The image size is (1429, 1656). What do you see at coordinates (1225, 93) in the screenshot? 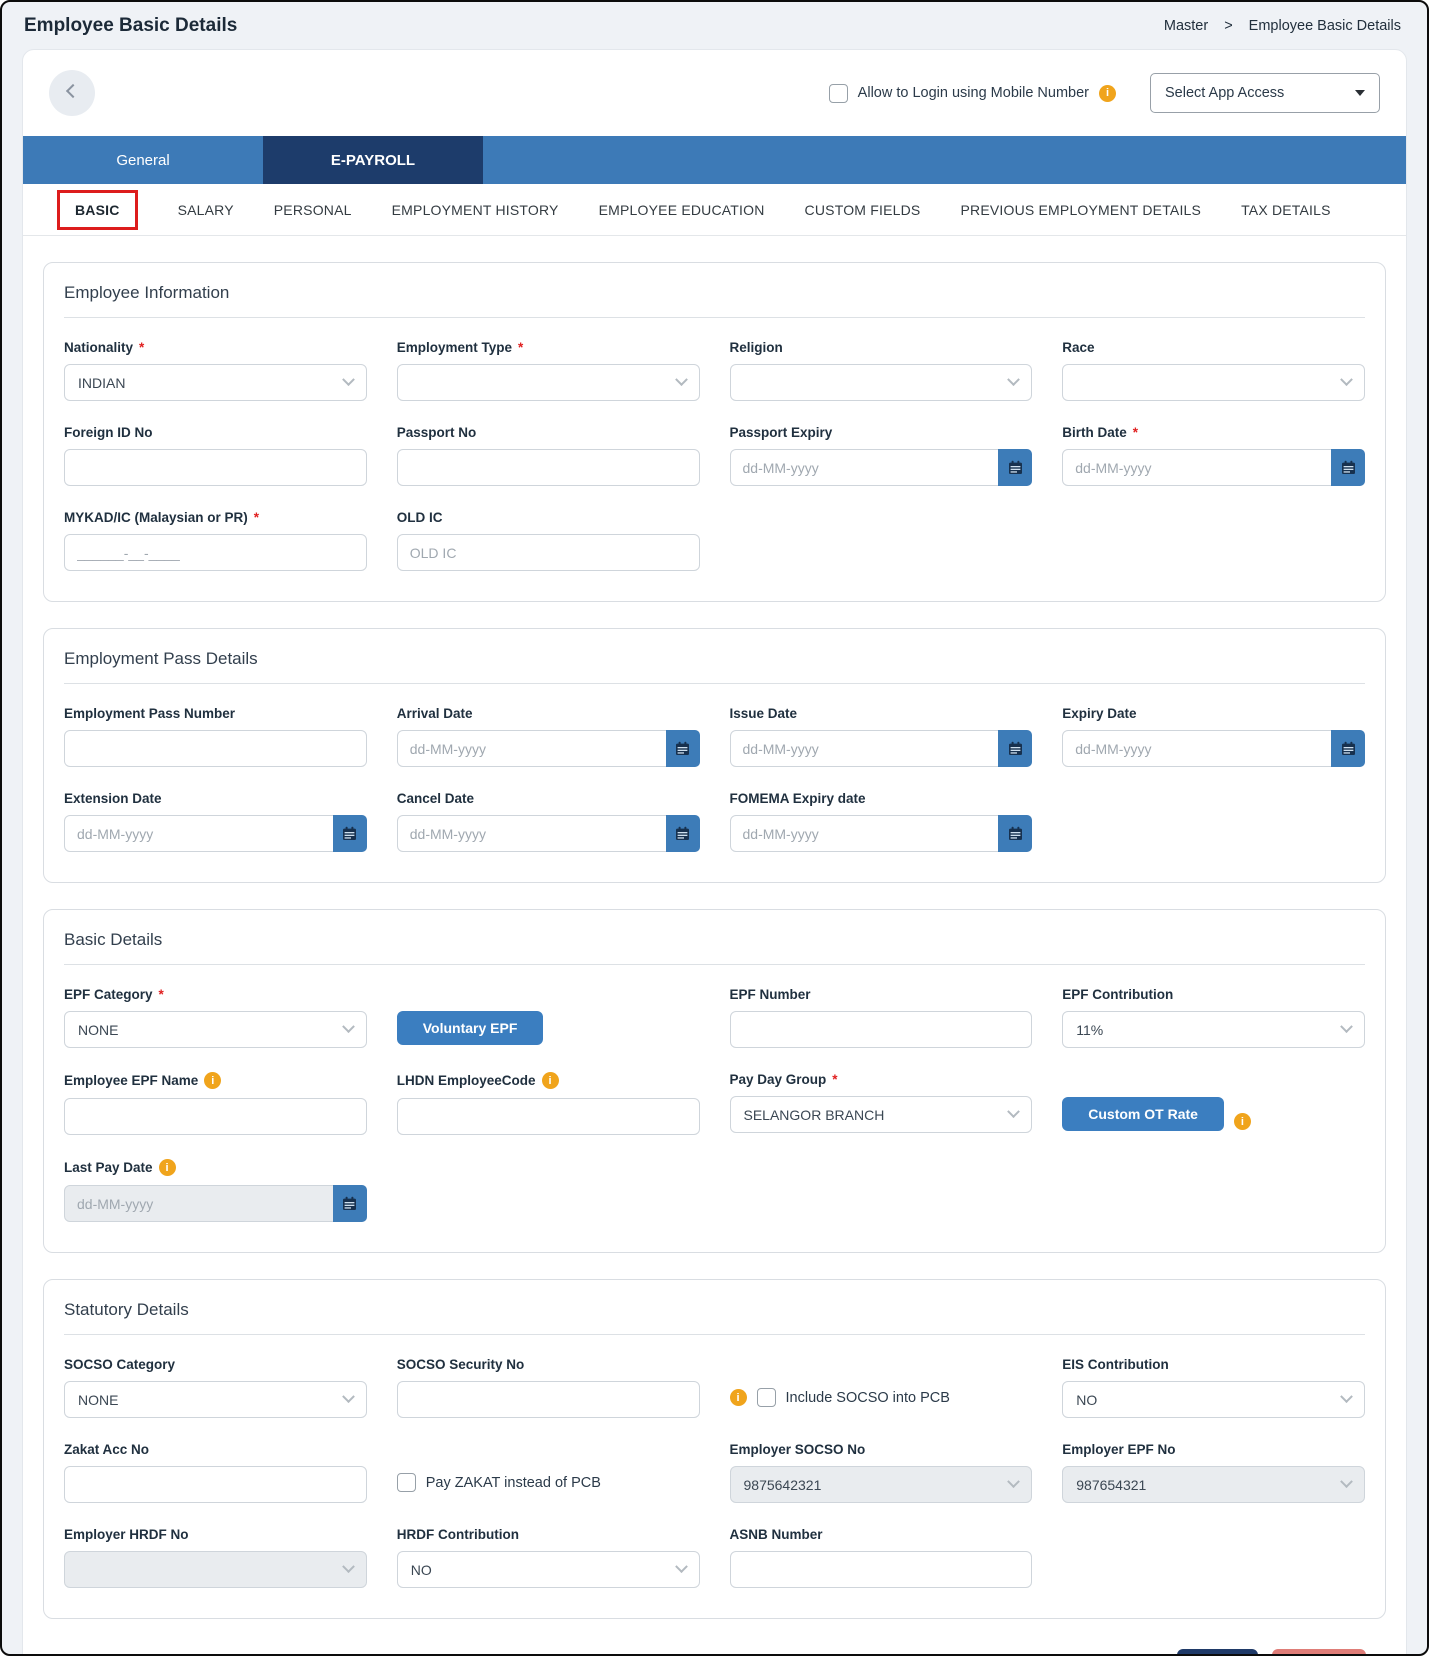
I see `app-access-value: Select App Access` at bounding box center [1225, 93].